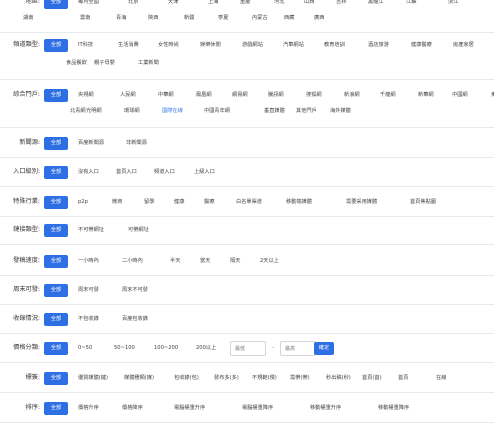 Image resolution: width=494 pixels, height=424 pixels. I want to click on include-option: 不包收錄, so click(88, 319).